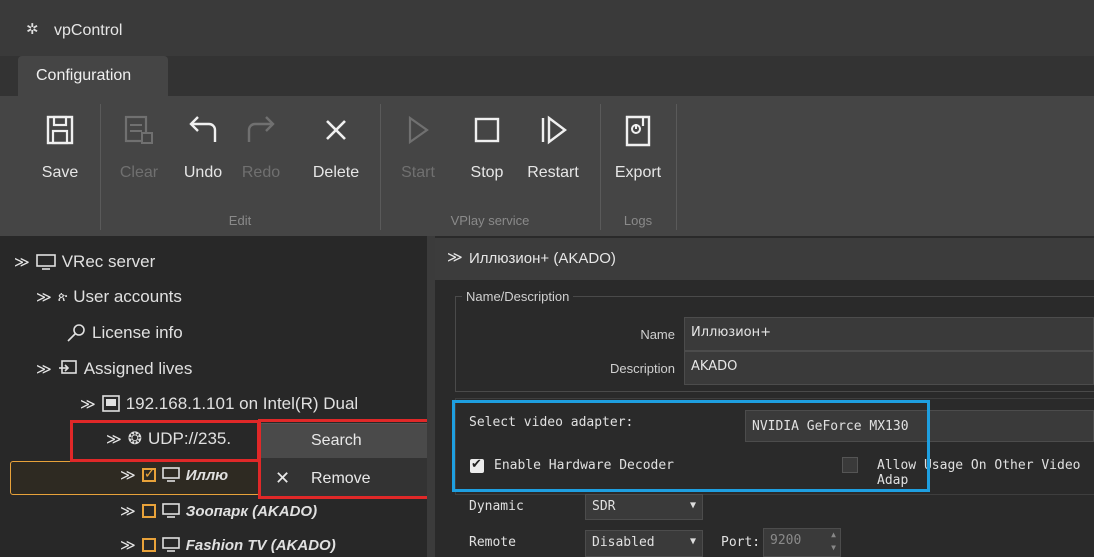  I want to click on name-field: Иллюзион+, so click(889, 334).